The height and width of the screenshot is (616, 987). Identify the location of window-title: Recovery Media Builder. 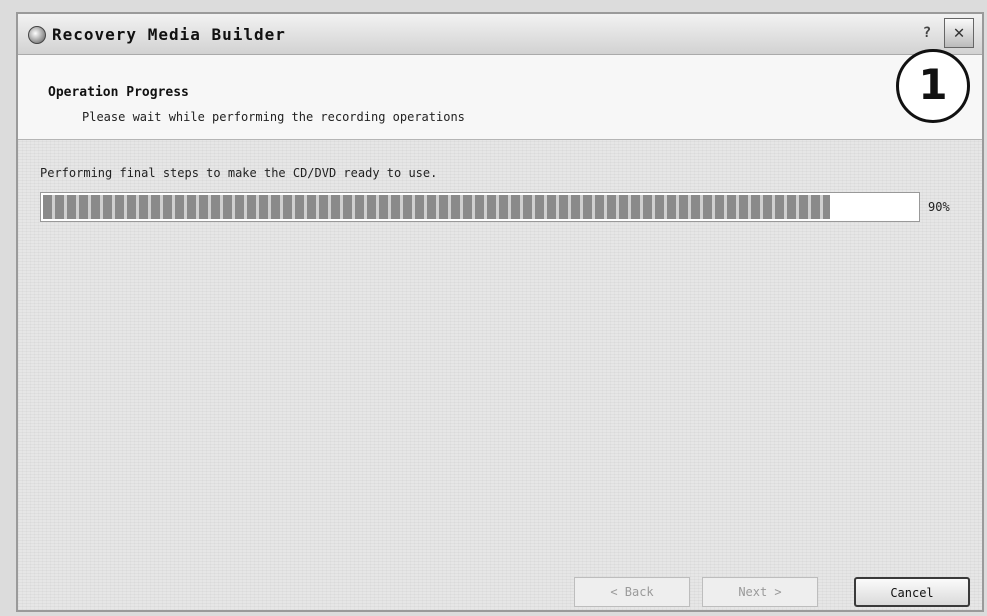
(169, 34).